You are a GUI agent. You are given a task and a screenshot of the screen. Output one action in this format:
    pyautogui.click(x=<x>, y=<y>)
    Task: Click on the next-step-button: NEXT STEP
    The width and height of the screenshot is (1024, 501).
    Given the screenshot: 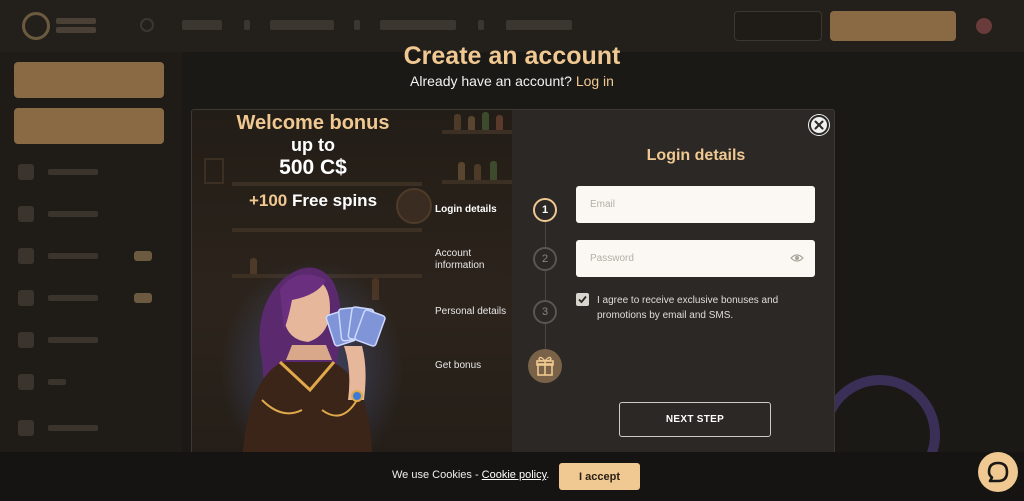 What is the action you would take?
    pyautogui.click(x=695, y=419)
    